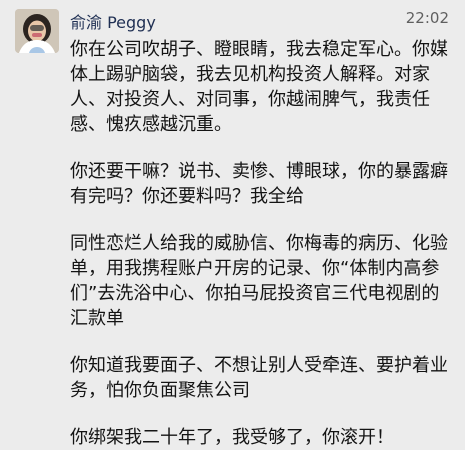  What do you see at coordinates (427, 18) in the screenshot?
I see `message-timestamp: 22:02` at bounding box center [427, 18].